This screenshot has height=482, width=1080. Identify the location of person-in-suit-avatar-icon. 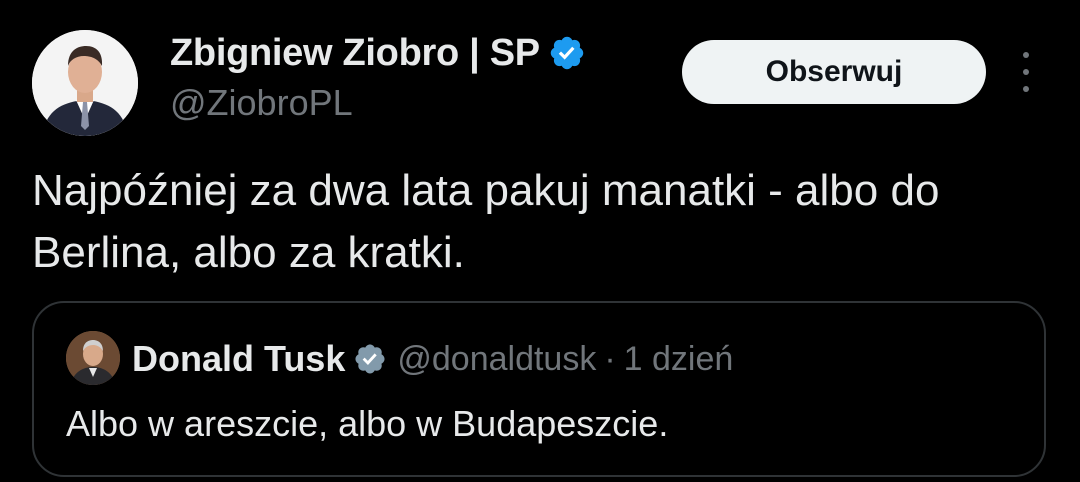
(85, 83).